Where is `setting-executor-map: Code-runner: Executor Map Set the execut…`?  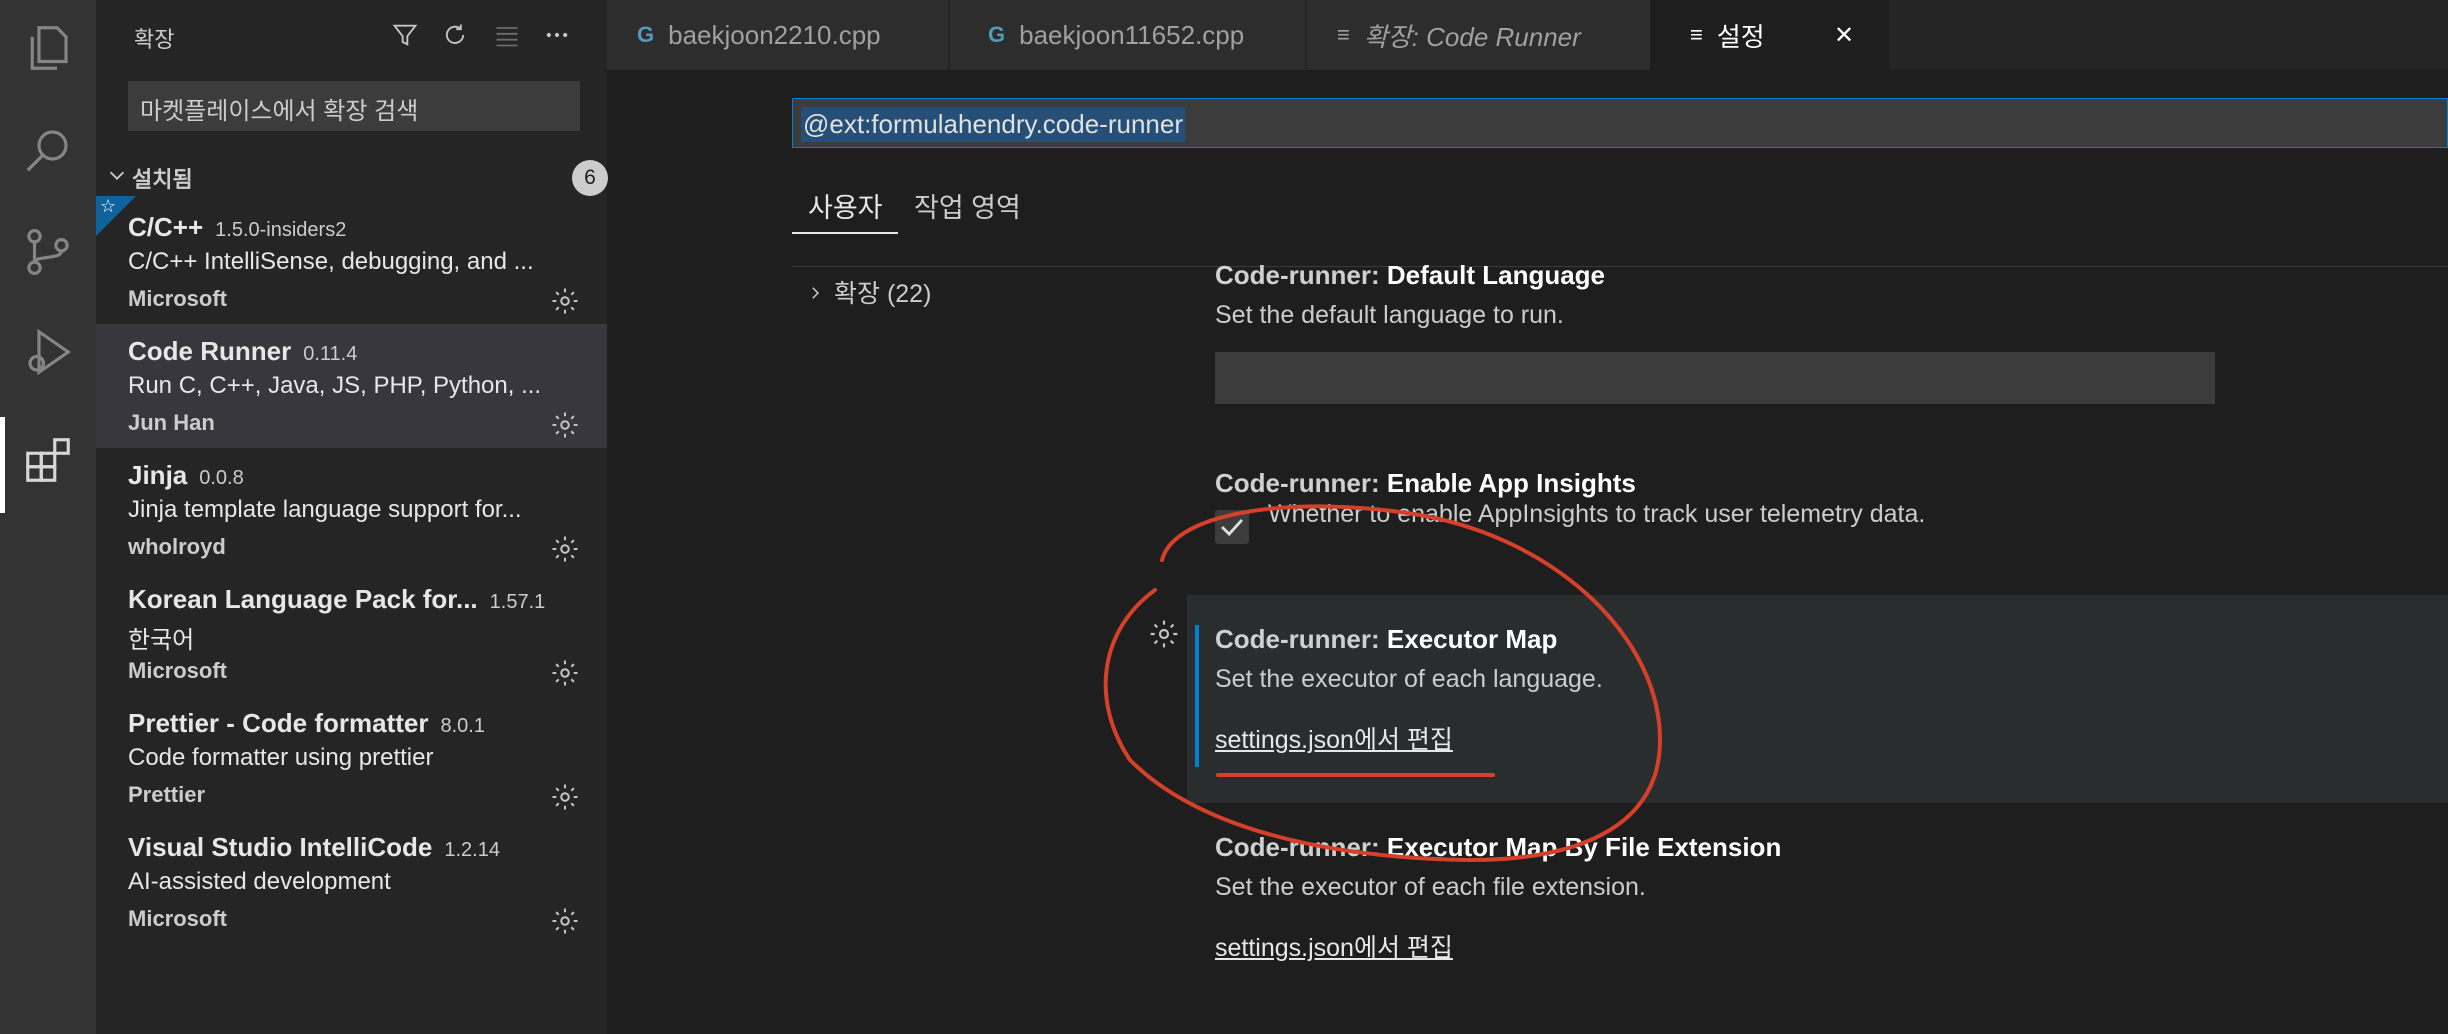 setting-executor-map: Code-runner: Executor Map Set the execut… is located at coordinates (1409, 690).